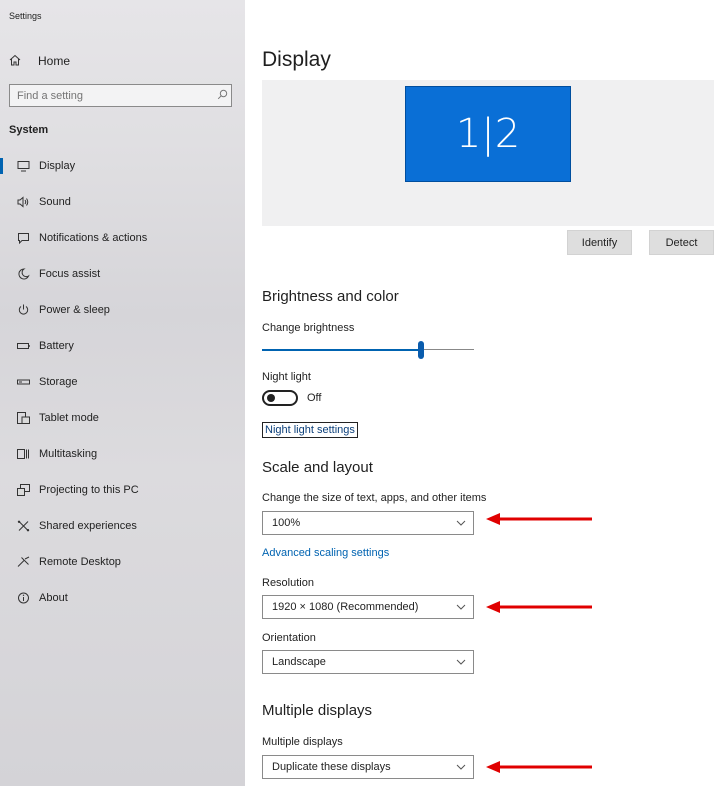 The height and width of the screenshot is (786, 725). Describe the element at coordinates (23, 274) in the screenshot. I see `moon-icon` at that location.